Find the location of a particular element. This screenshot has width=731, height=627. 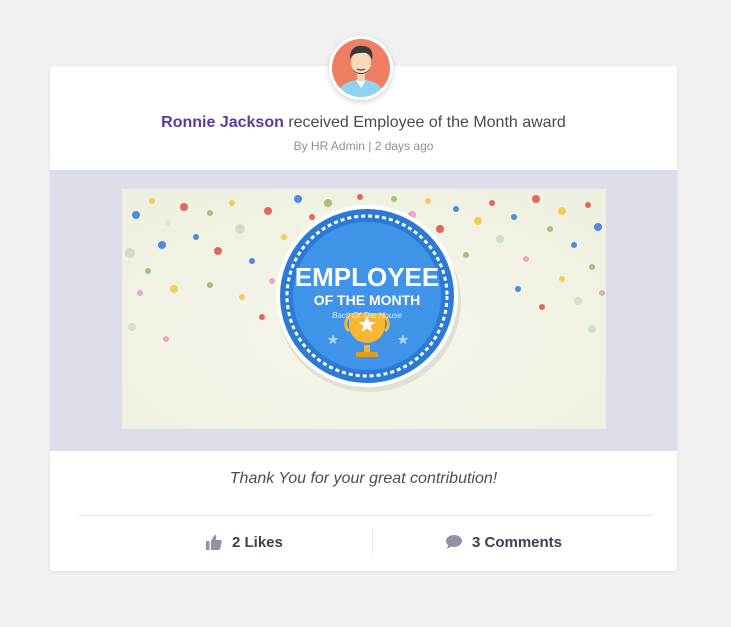

post-caption: Thank You for your great contribution! is located at coordinates (363, 478).